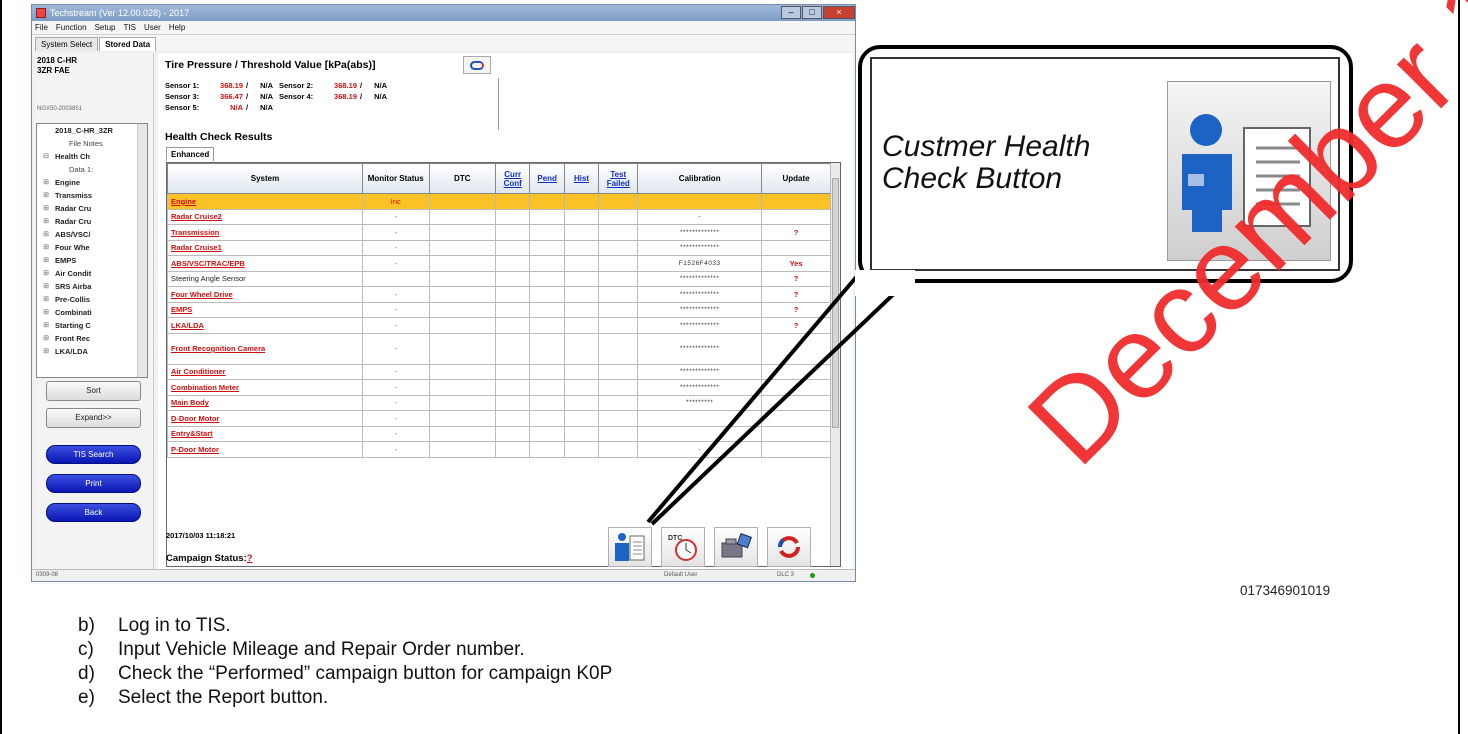  What do you see at coordinates (128, 44) in the screenshot?
I see `tab-stored-data: Stored Data` at bounding box center [128, 44].